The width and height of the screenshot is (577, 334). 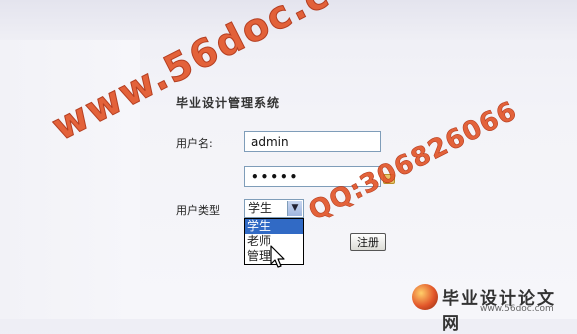 What do you see at coordinates (274, 208) in the screenshot?
I see `usertype-select: 学生 ▼` at bounding box center [274, 208].